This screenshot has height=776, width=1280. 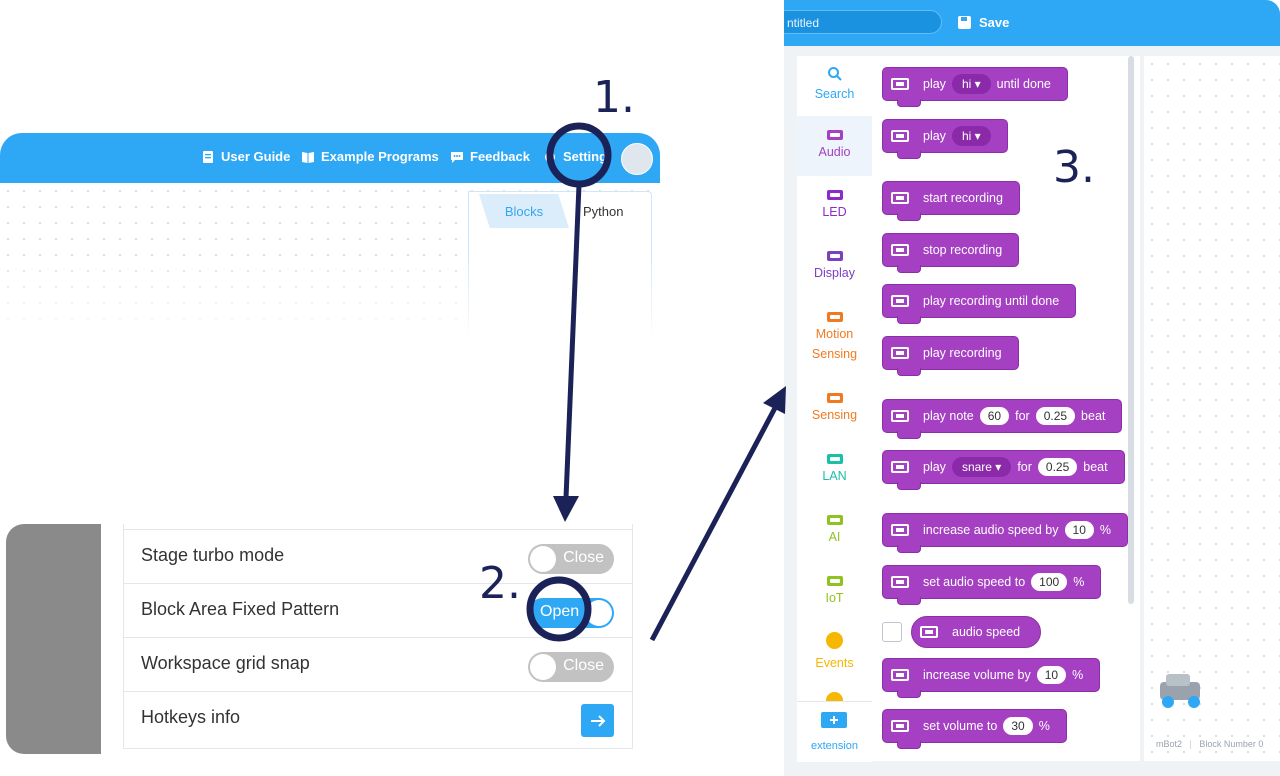 I want to click on step-1-label: 1., so click(x=614, y=97).